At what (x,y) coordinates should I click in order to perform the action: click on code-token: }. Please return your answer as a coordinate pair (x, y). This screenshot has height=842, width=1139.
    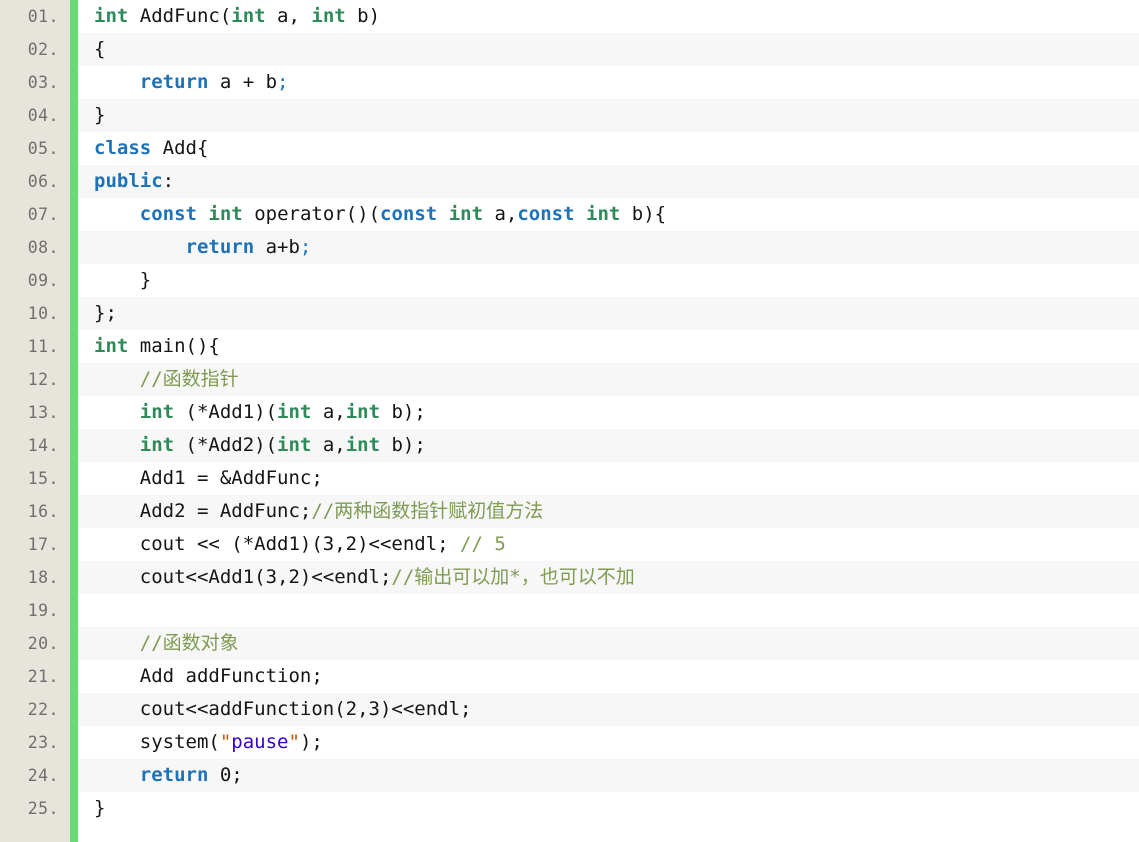
    Looking at the image, I should click on (100, 115).